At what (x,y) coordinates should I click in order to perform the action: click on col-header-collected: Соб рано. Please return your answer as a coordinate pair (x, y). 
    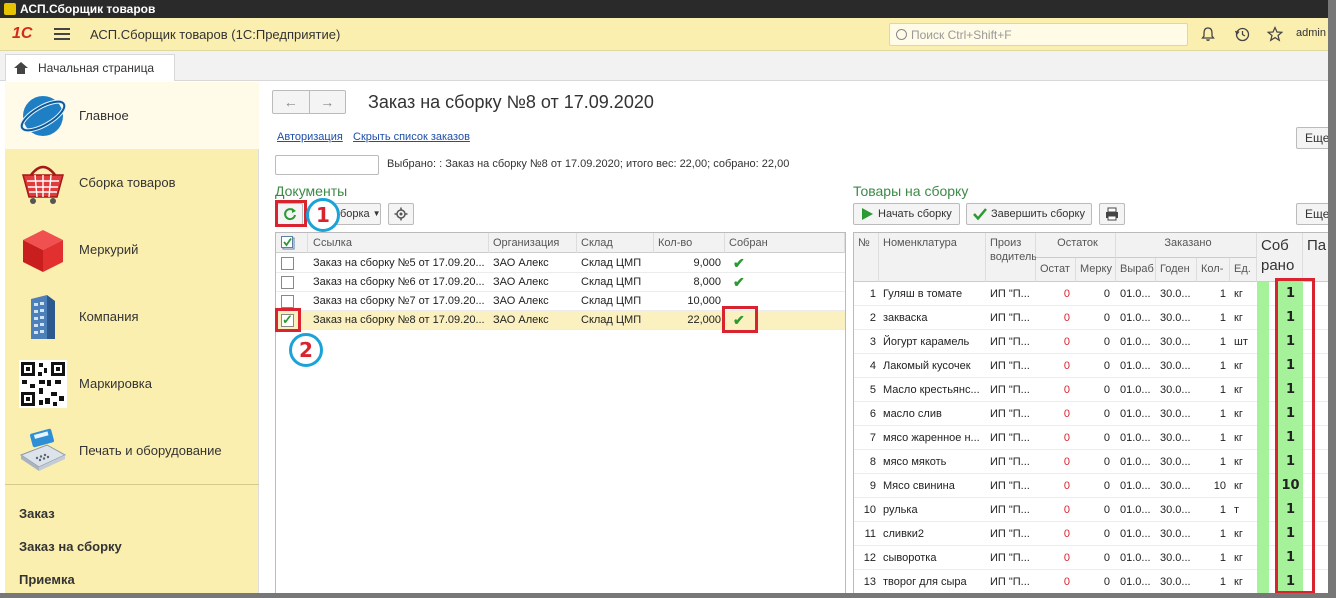
    Looking at the image, I should click on (1280, 257).